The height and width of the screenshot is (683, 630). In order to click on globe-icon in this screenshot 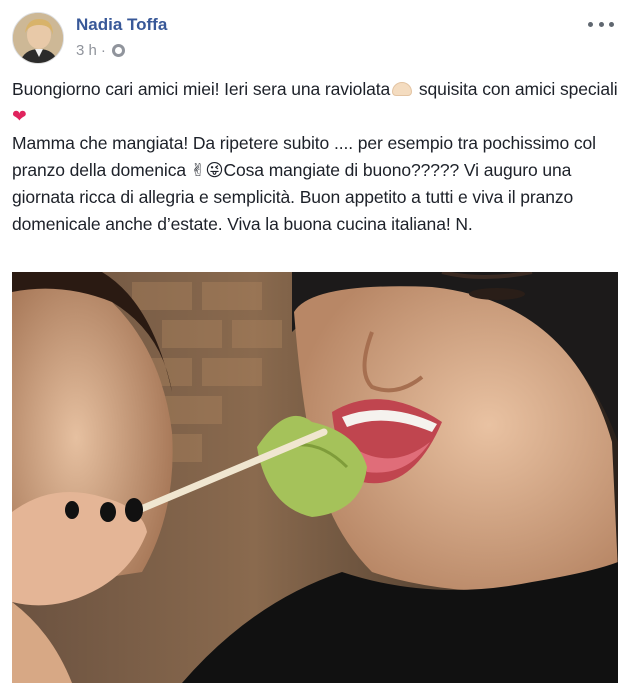, I will do `click(118, 50)`.